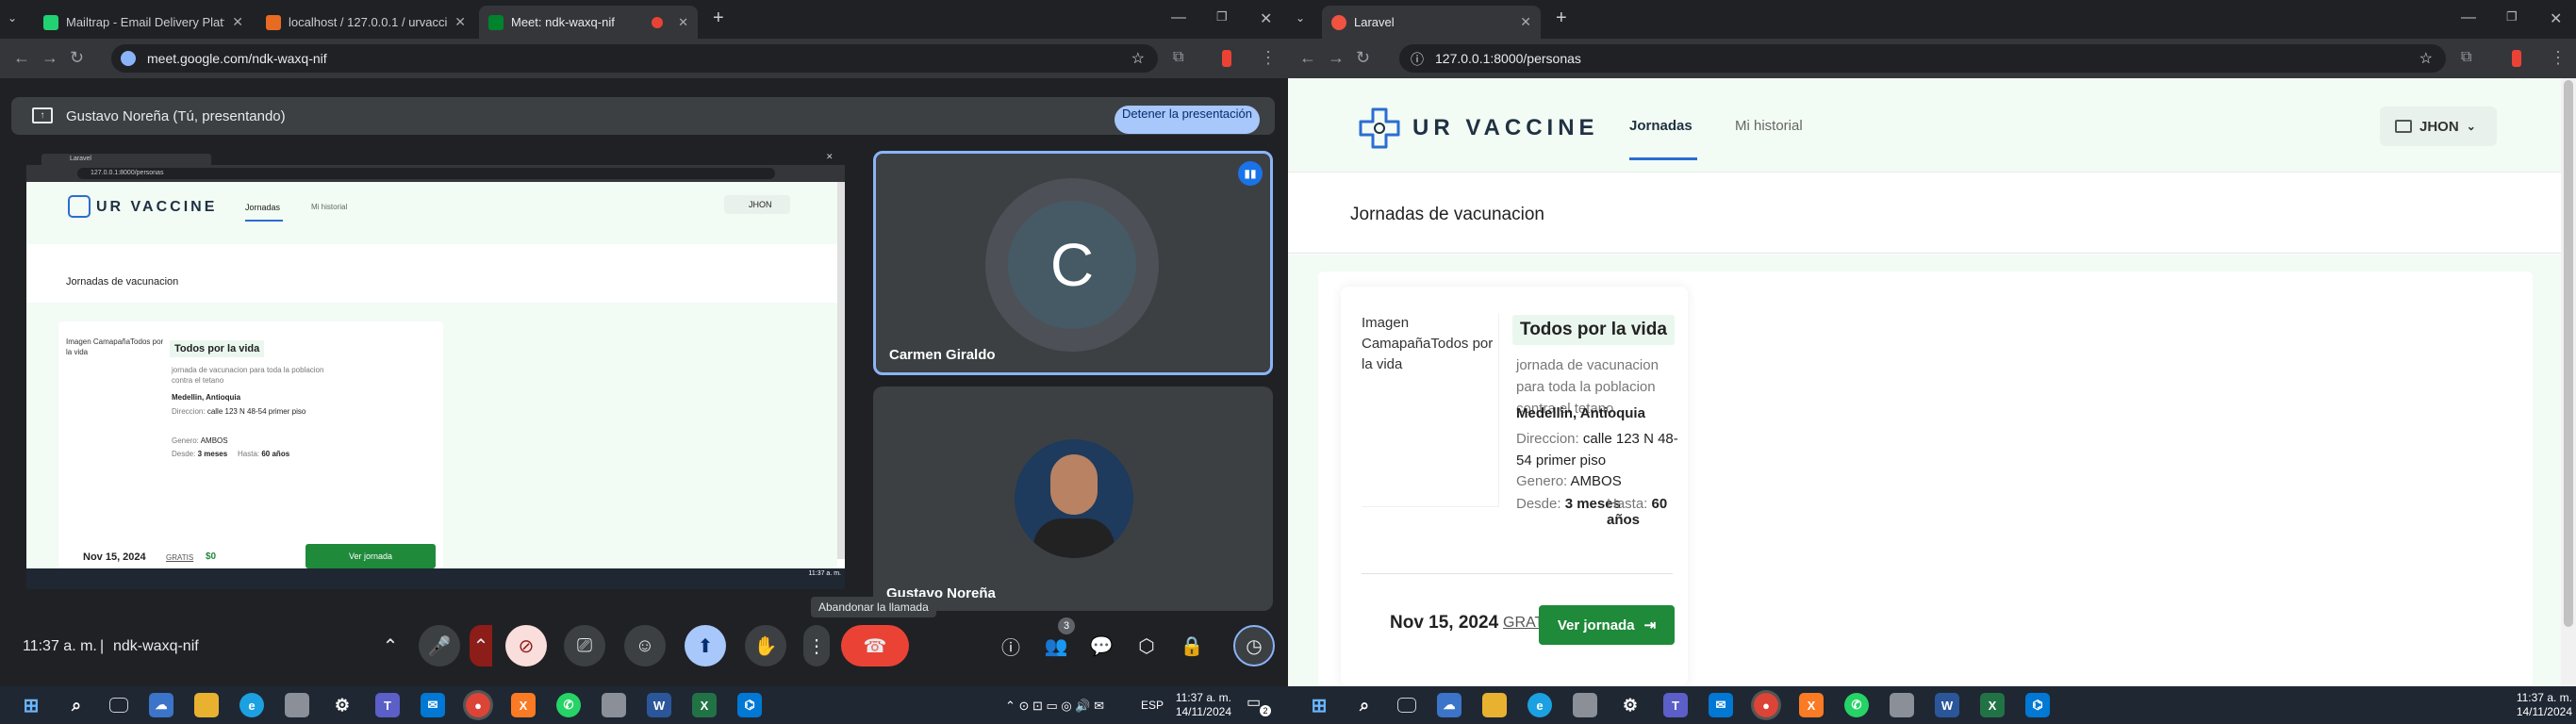 Image resolution: width=2576 pixels, height=724 pixels. Describe the element at coordinates (143, 22) in the screenshot. I see `tab-mailtrap: Mailtrap - Email Delivery Platfo ✕` at that location.